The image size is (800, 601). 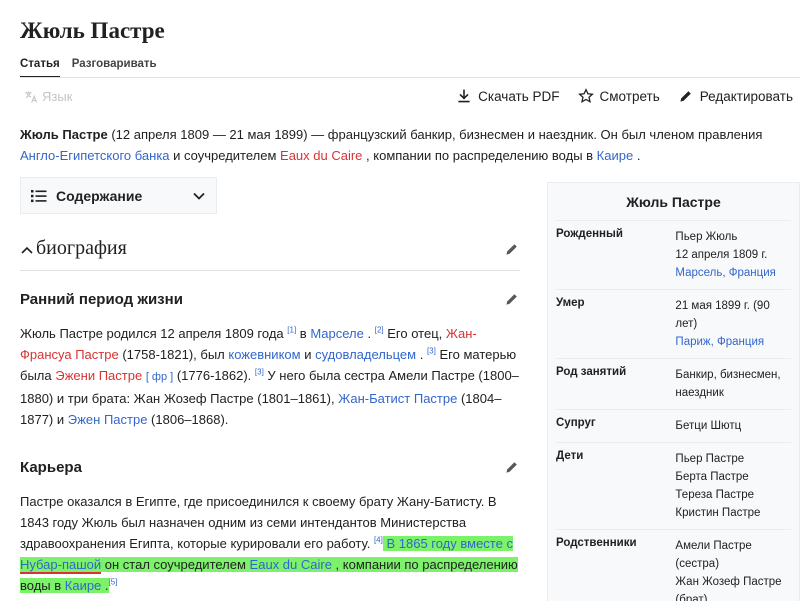 What do you see at coordinates (721, 255) in the screenshot?
I see `infobox-line: 12 апреля 1809 г.` at bounding box center [721, 255].